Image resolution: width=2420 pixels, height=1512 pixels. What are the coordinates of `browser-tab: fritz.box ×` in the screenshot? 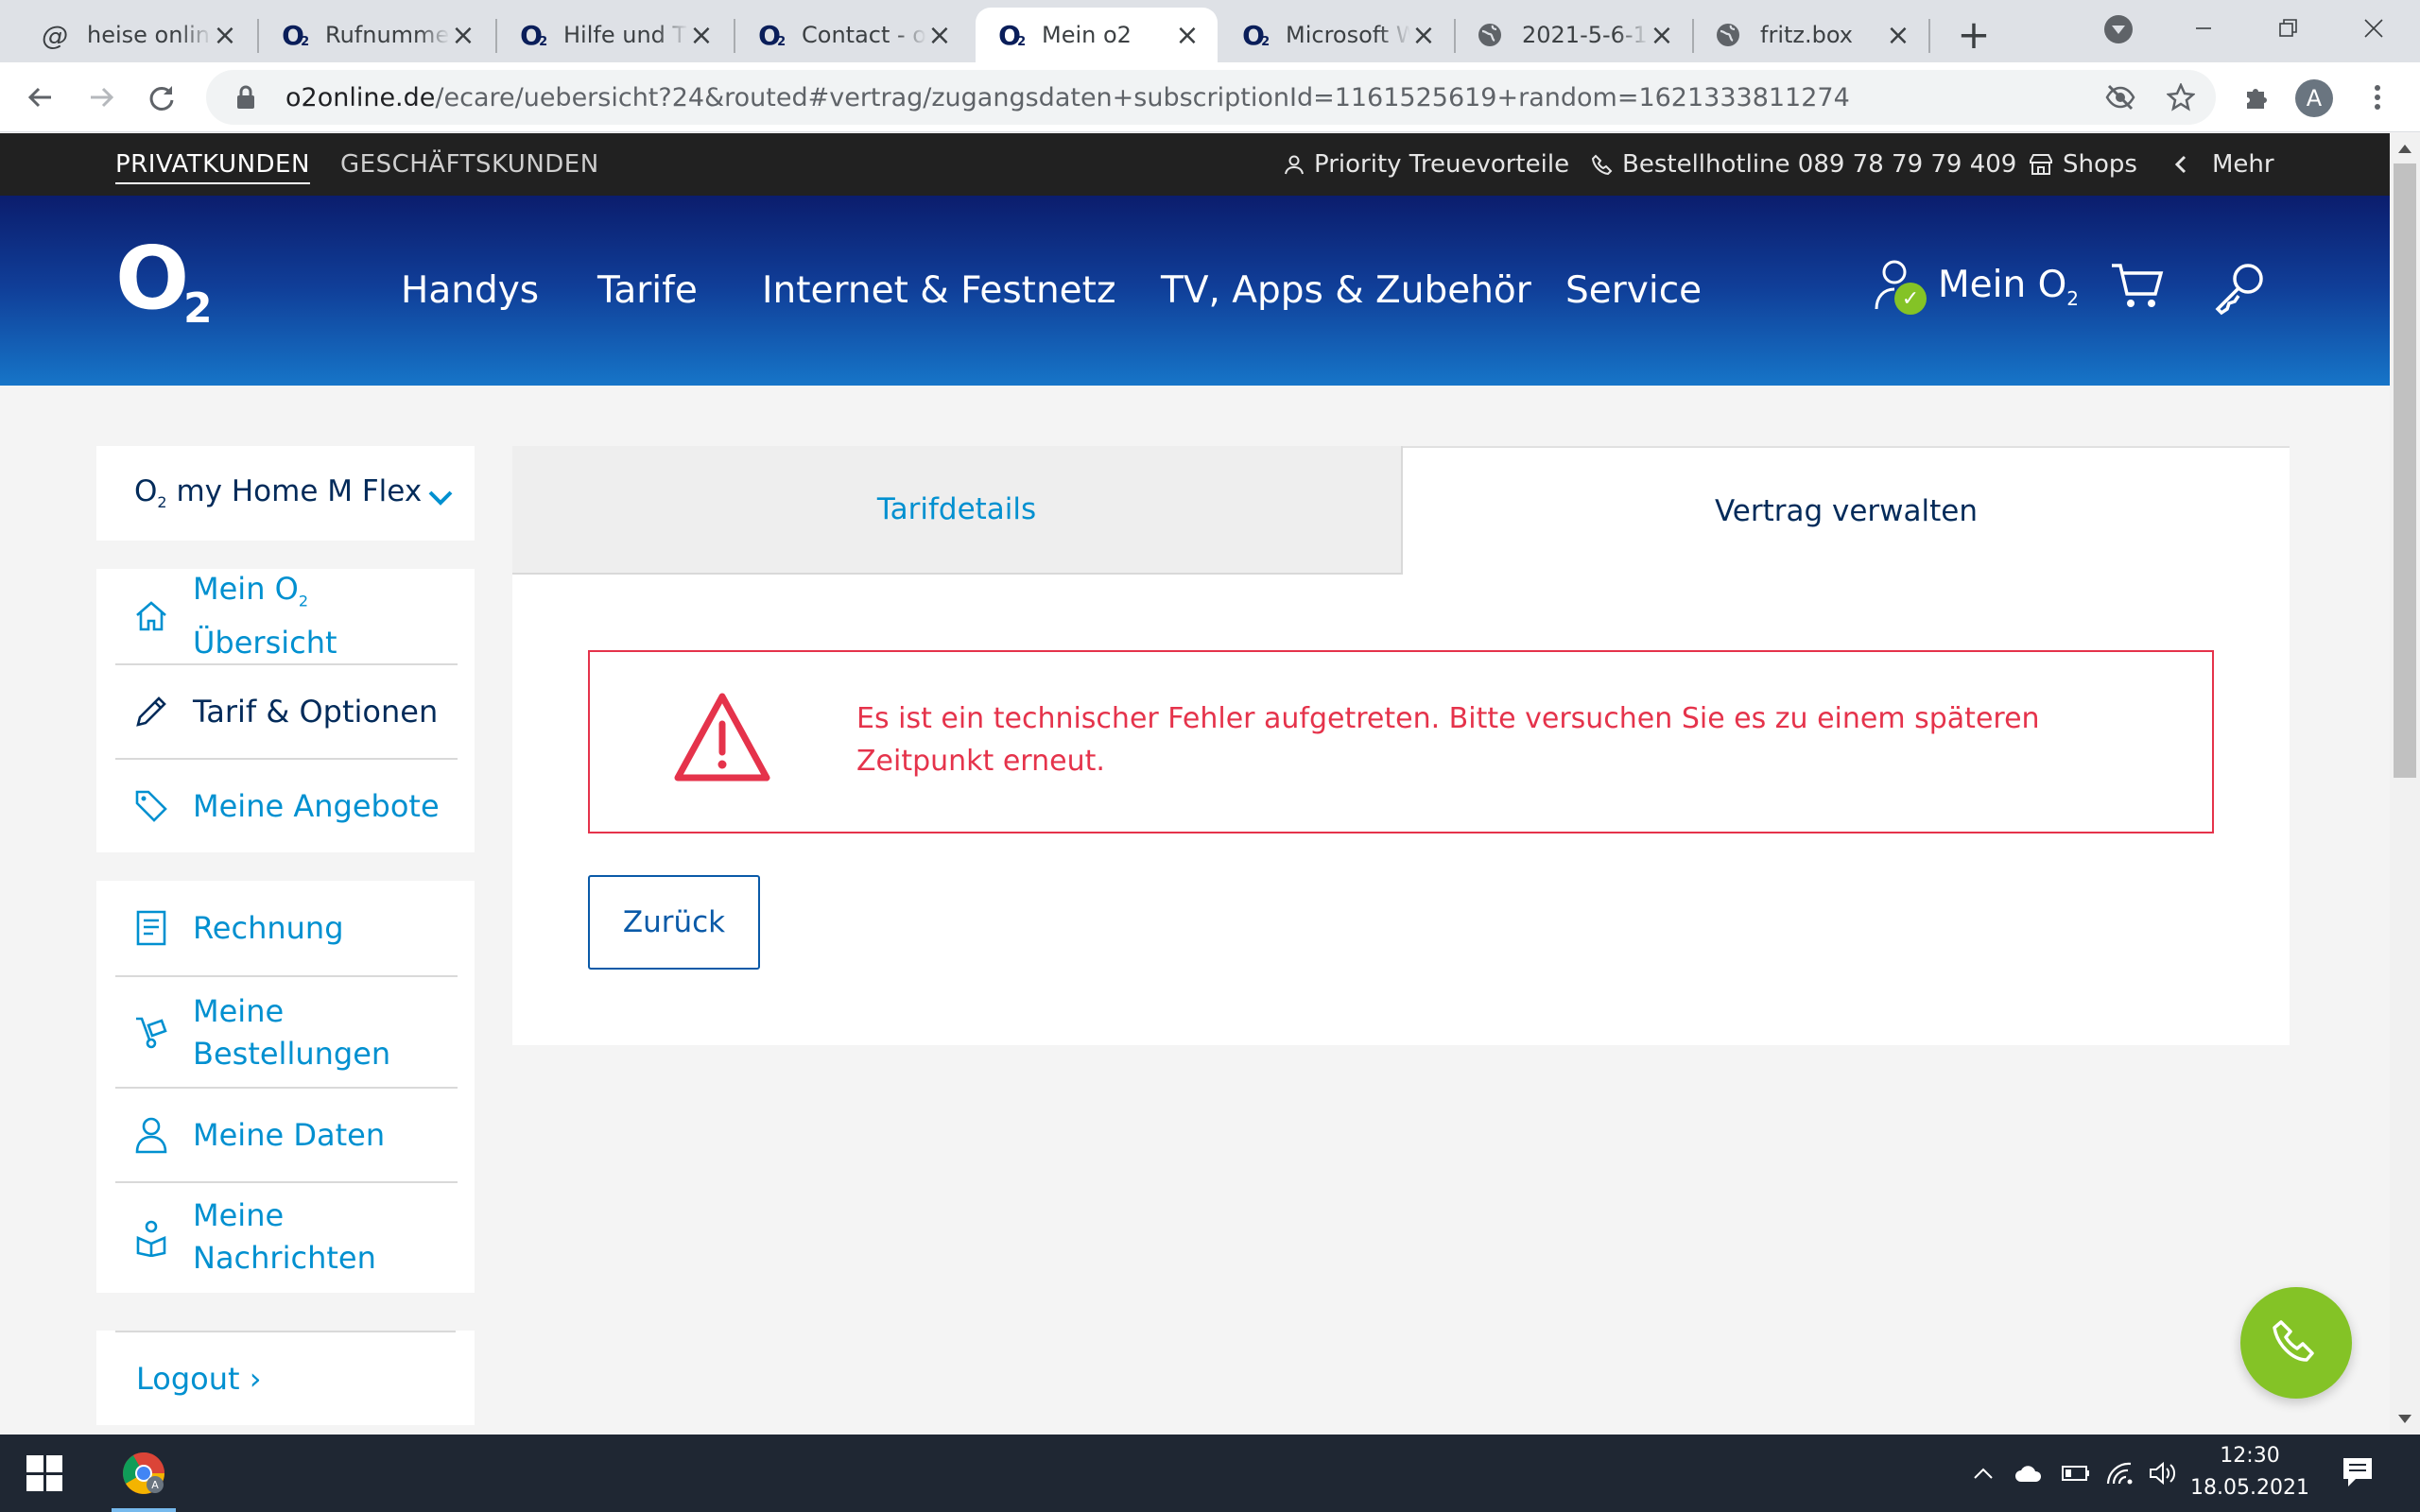 It's located at (1811, 35).